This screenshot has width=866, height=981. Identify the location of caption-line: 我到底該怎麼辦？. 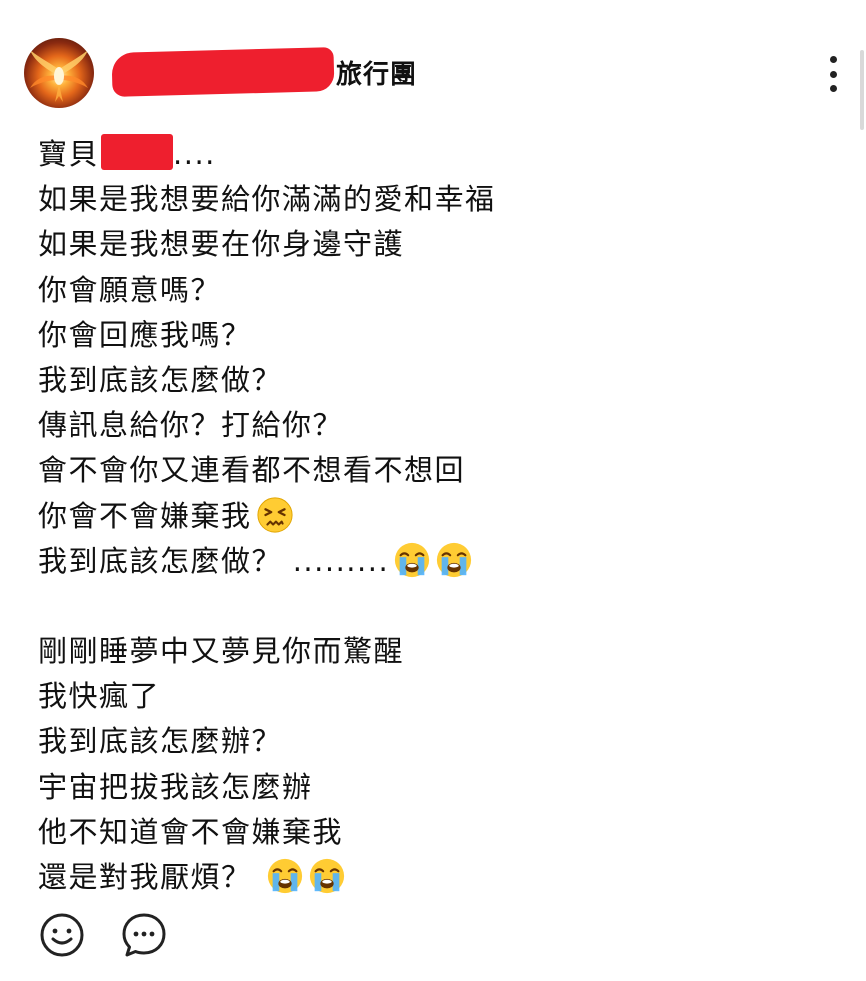
(160, 741).